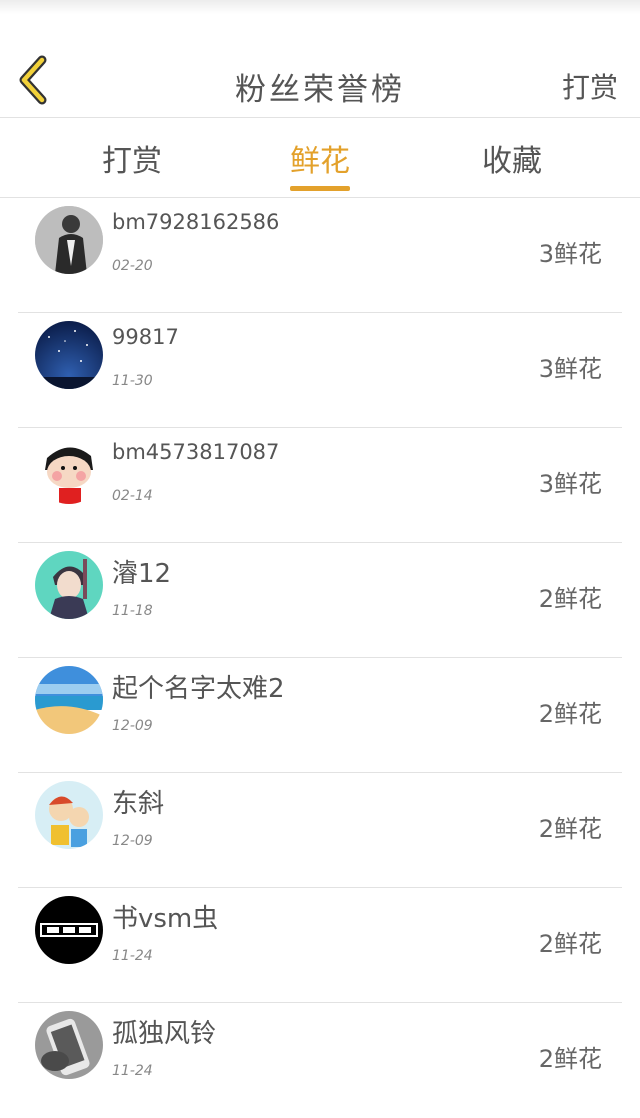 Image resolution: width=640 pixels, height=1118 pixels. I want to click on fan-name: 书vsm虫, so click(165, 919).